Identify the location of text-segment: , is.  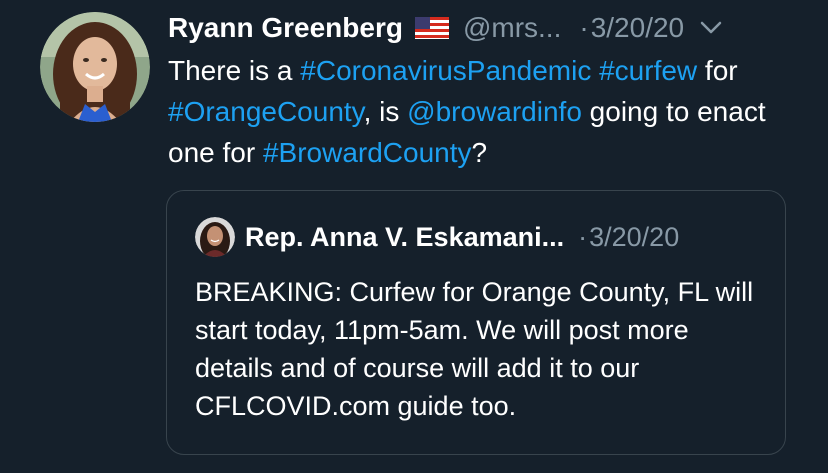
(385, 111).